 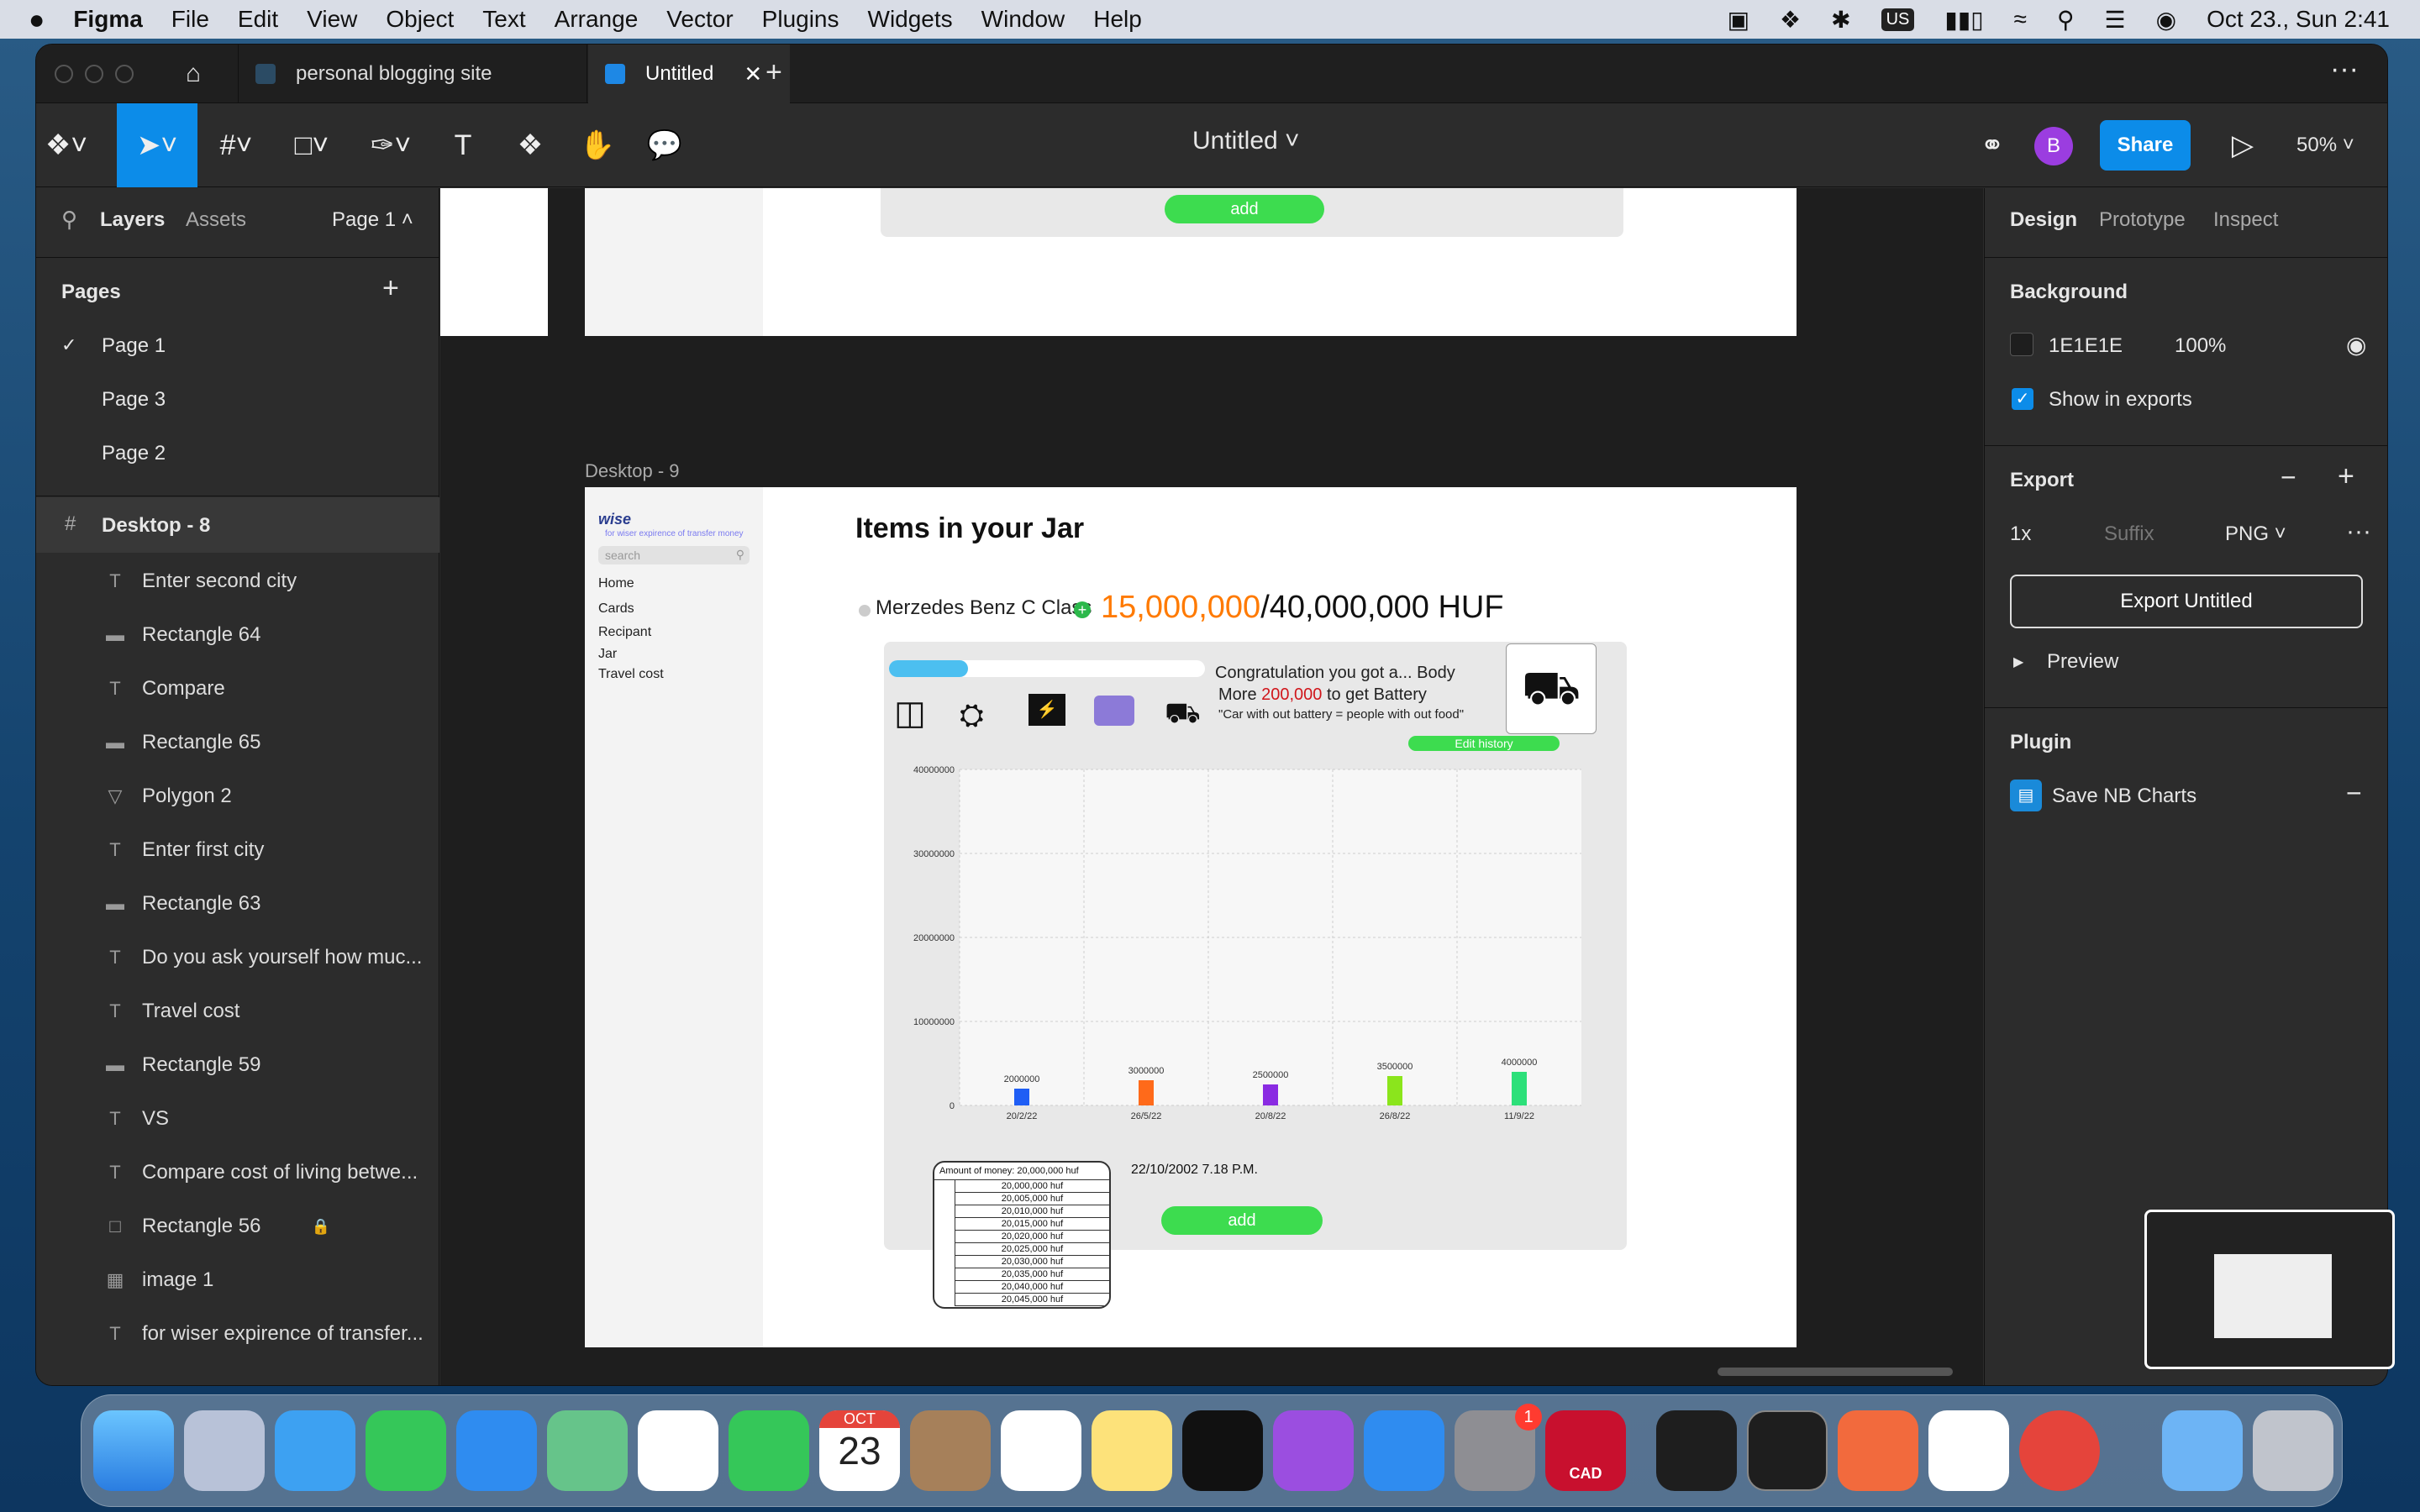 What do you see at coordinates (2146, 145) in the screenshot?
I see `share-button: Share` at bounding box center [2146, 145].